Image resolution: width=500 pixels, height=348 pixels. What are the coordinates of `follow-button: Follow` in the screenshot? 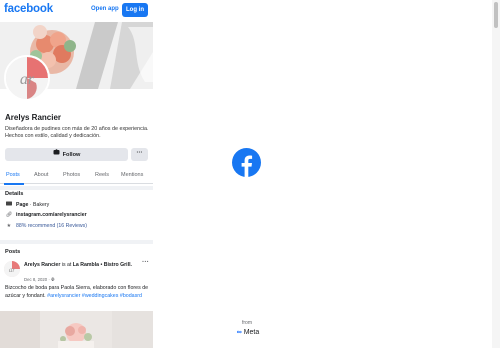 It's located at (66, 154).